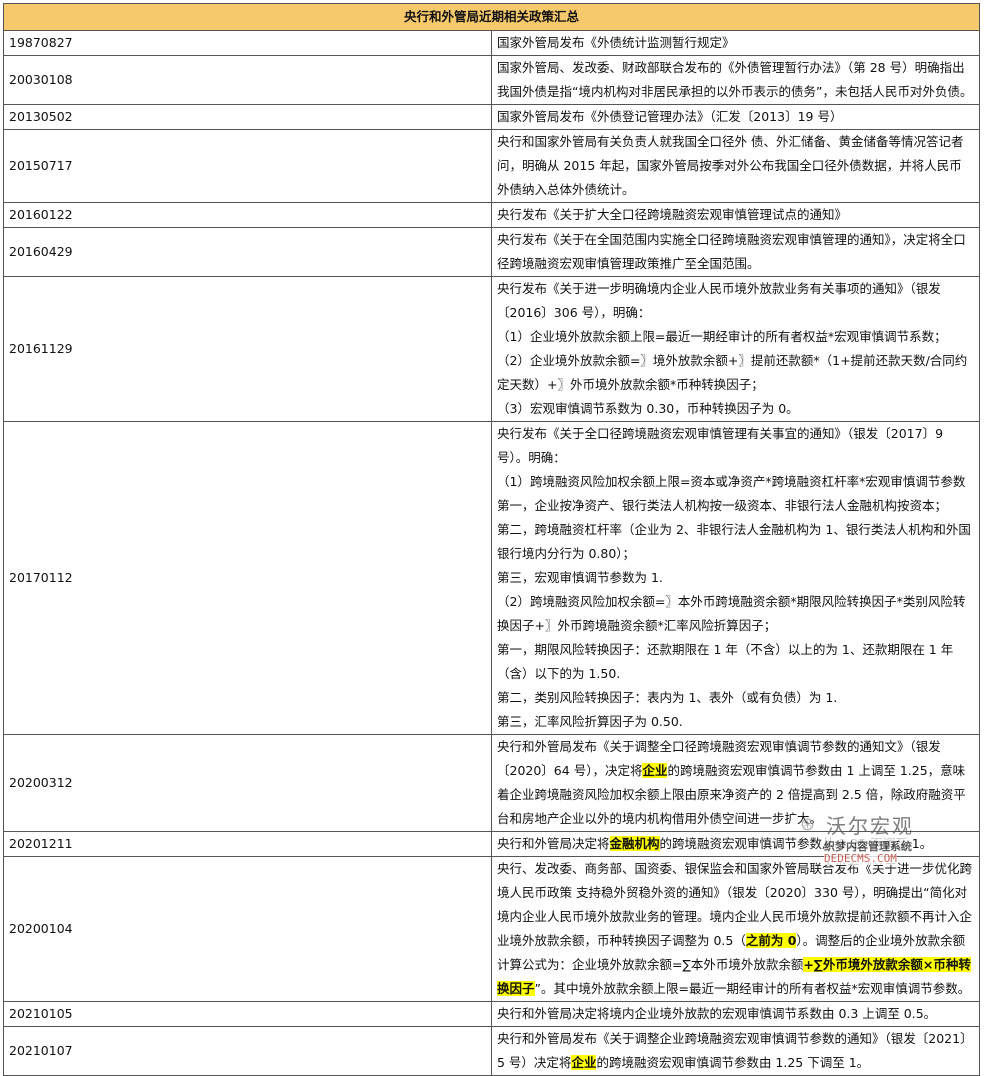 The height and width of the screenshot is (1076, 984). What do you see at coordinates (735, 43) in the screenshot?
I see `row-content: 国家外管局发布《外债统计监测暂行规定》` at bounding box center [735, 43].